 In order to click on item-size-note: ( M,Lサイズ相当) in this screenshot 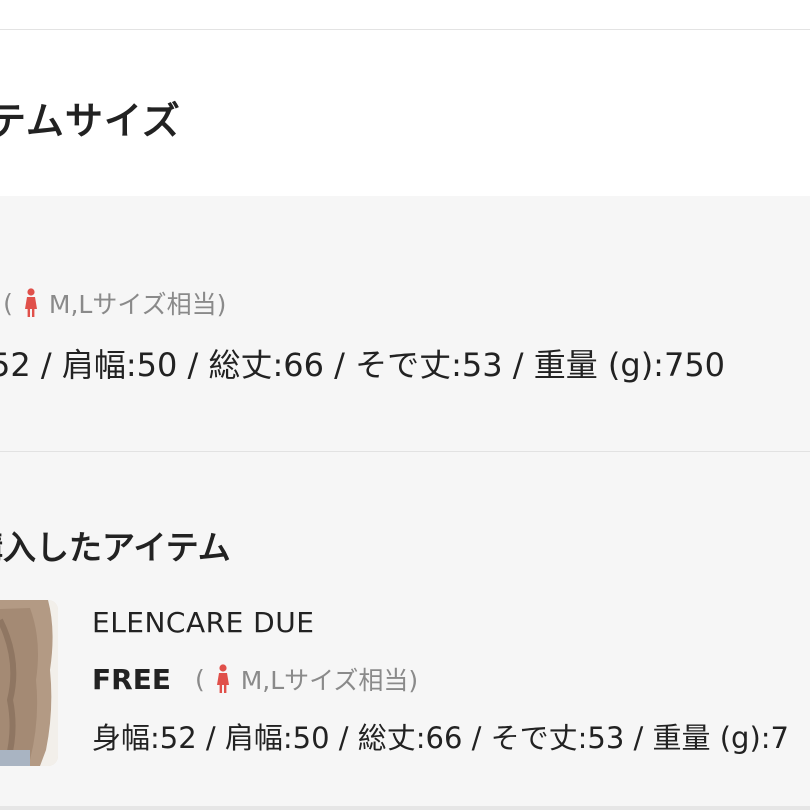, I will do `click(306, 679)`.